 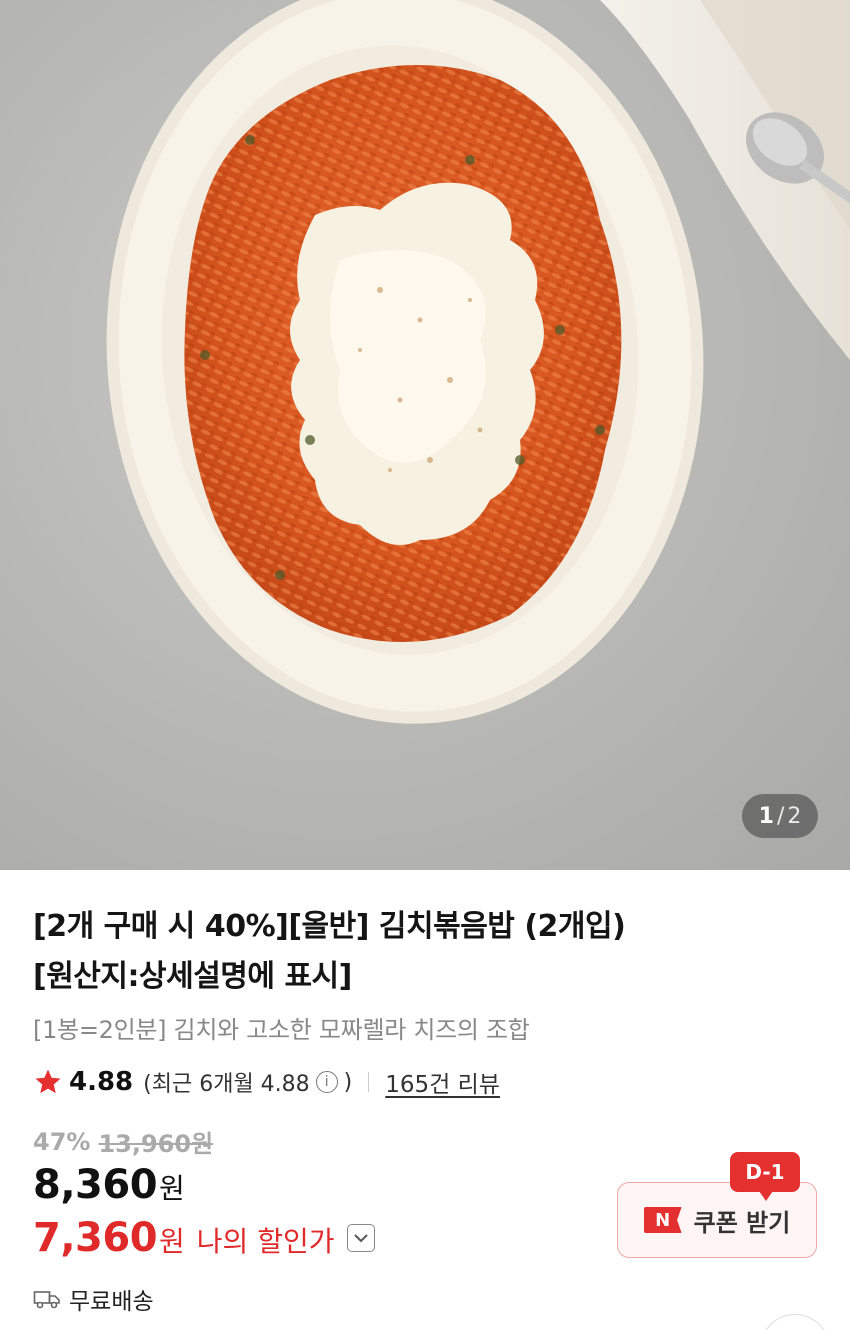 What do you see at coordinates (369, 1082) in the screenshot?
I see `divider` at bounding box center [369, 1082].